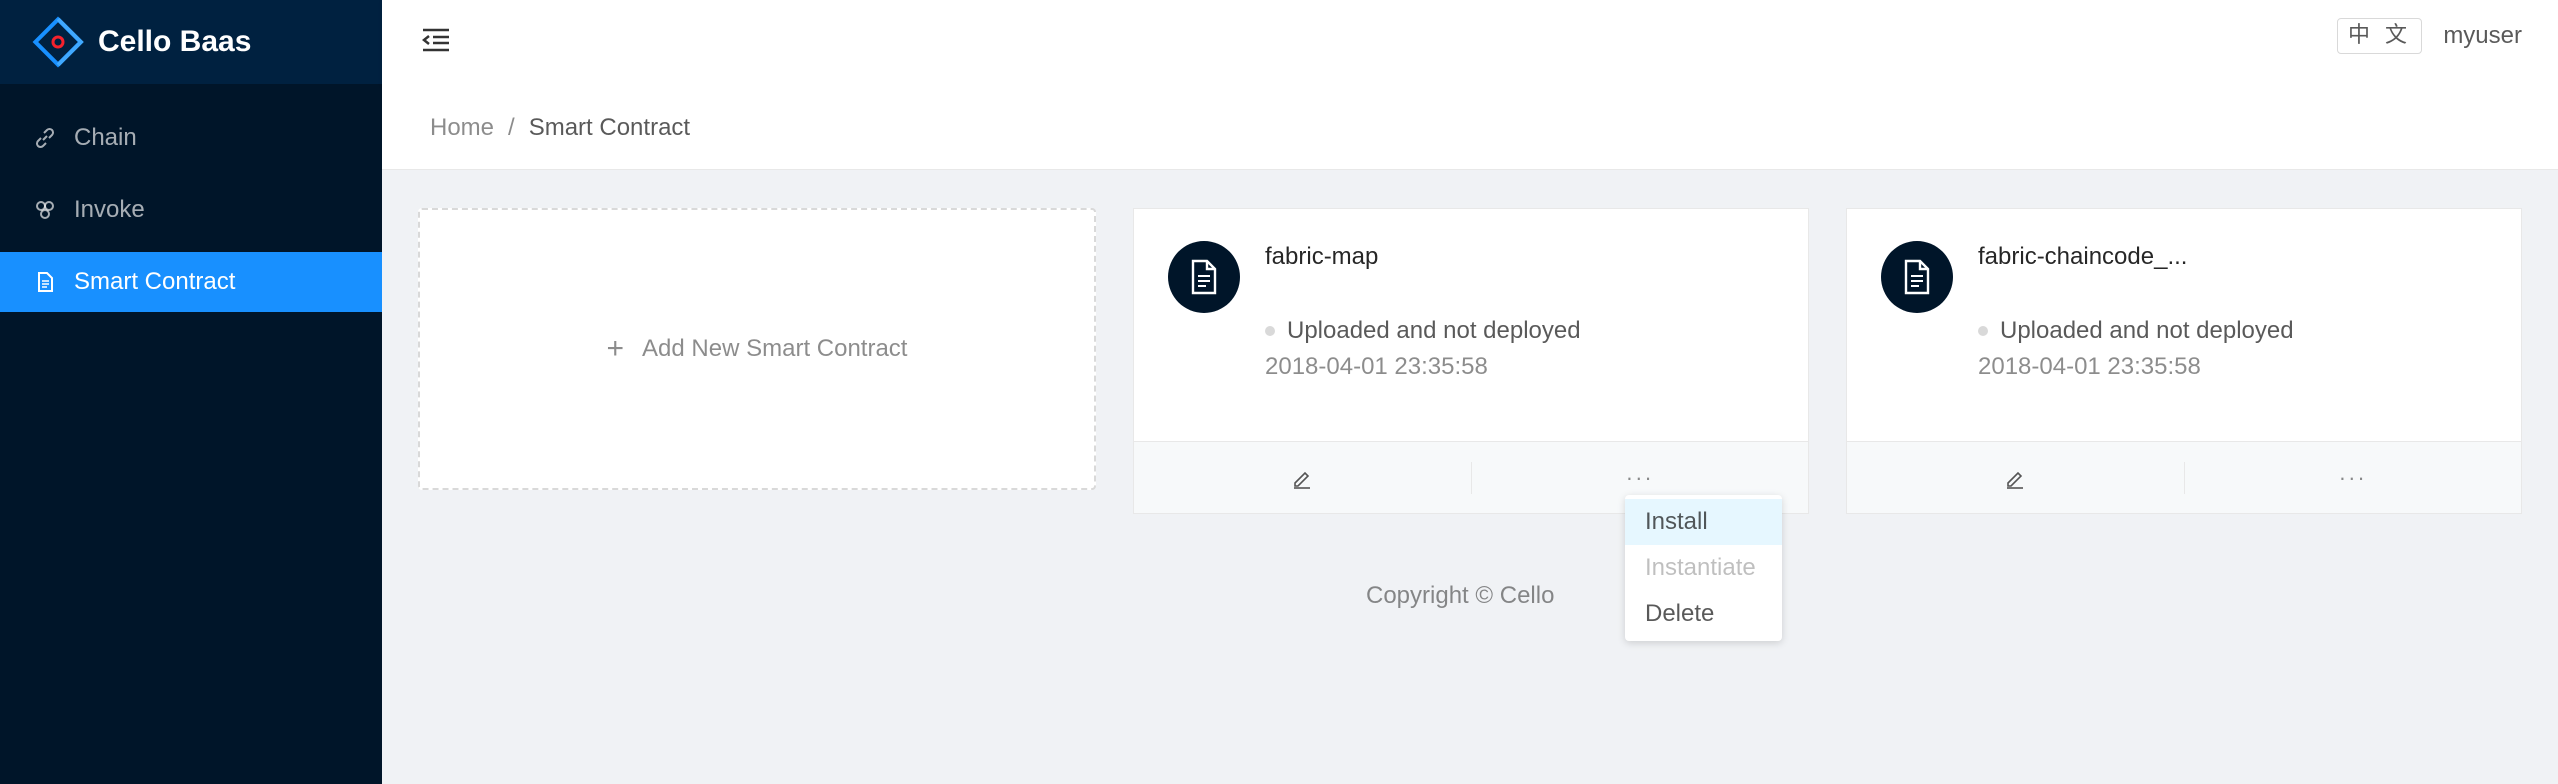 This screenshot has height=784, width=2558. Describe the element at coordinates (45, 138) in the screenshot. I see `link-icon` at that location.